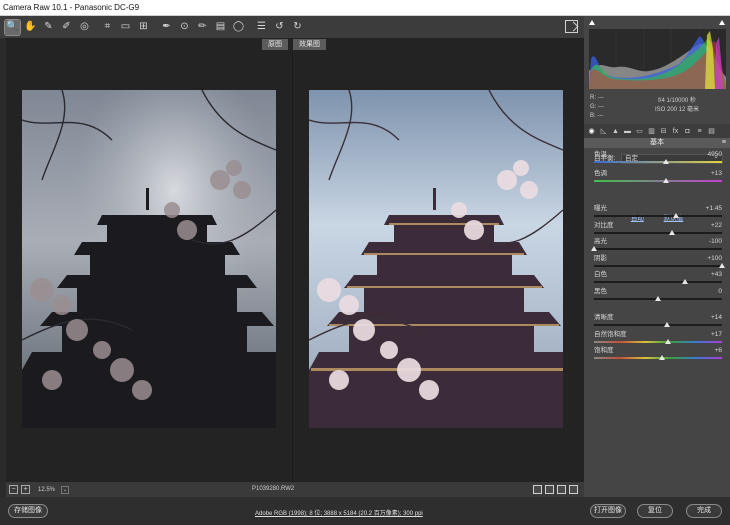 Image resolution: width=730 pixels, height=525 pixels. I want to click on whites-thumb, so click(684, 281).